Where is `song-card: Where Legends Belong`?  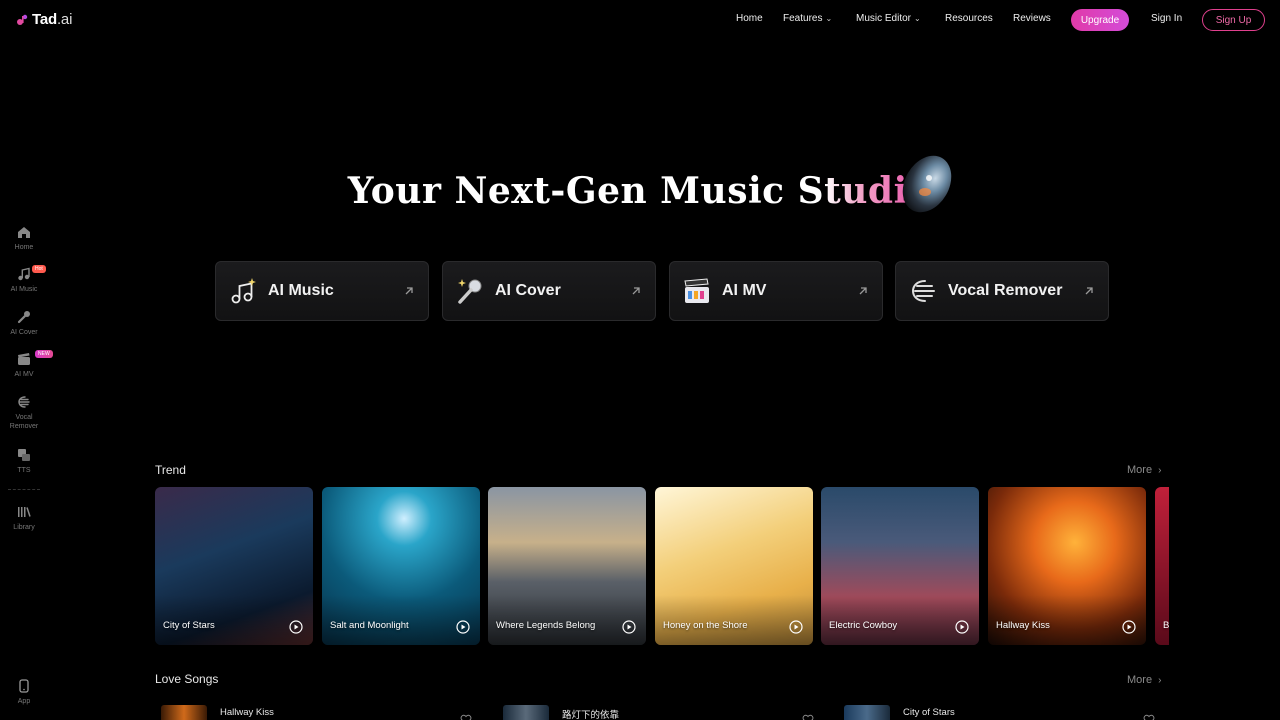
song-card: Where Legends Belong is located at coordinates (567, 566).